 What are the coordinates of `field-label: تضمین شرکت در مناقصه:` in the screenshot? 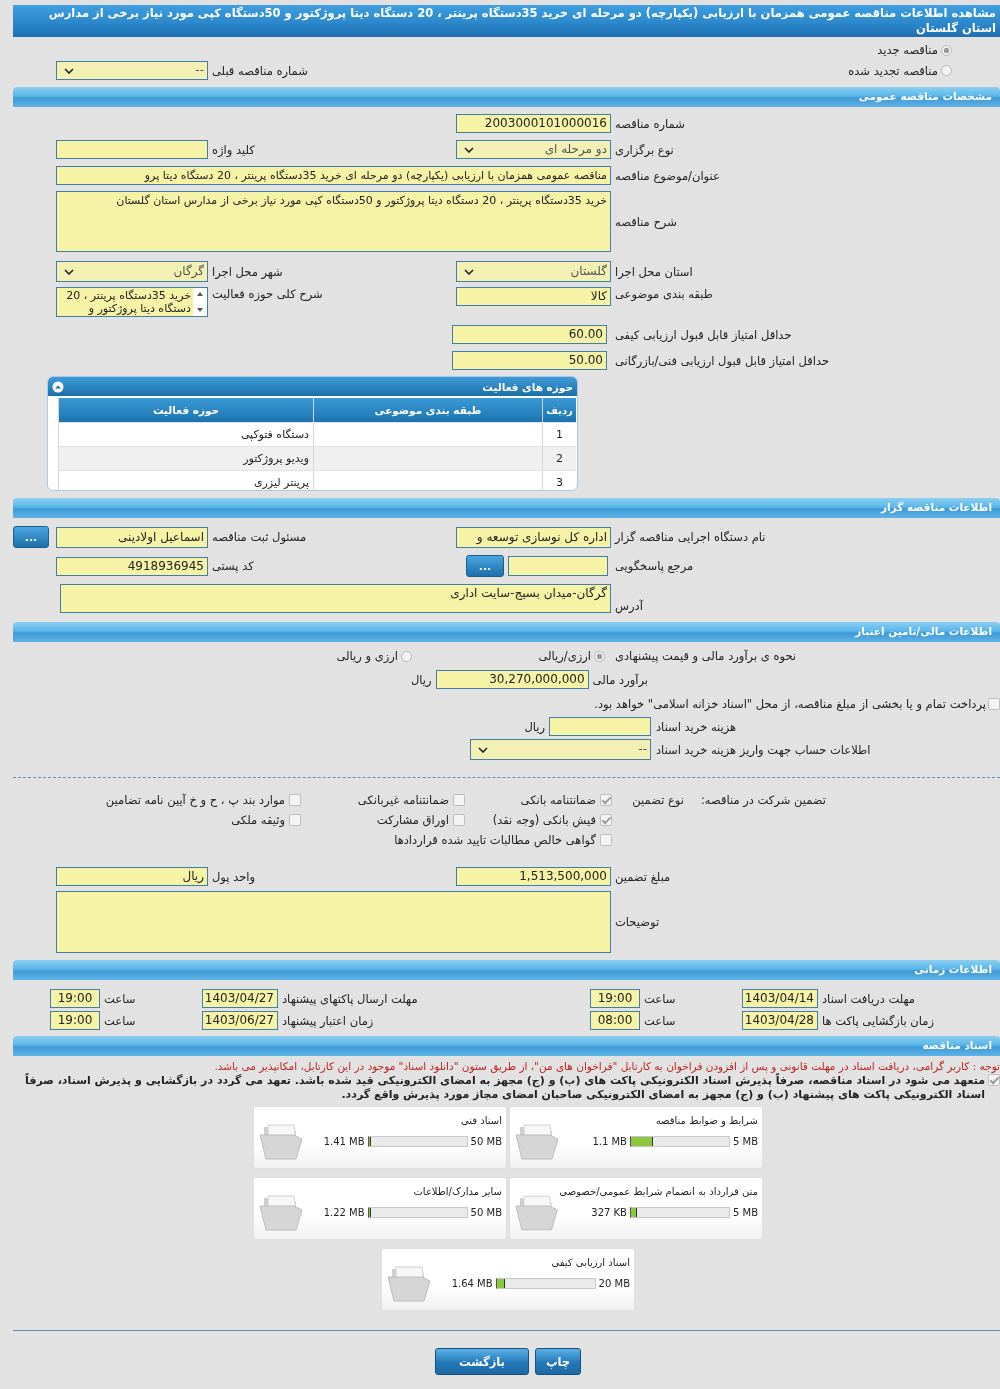 It's located at (762, 800).